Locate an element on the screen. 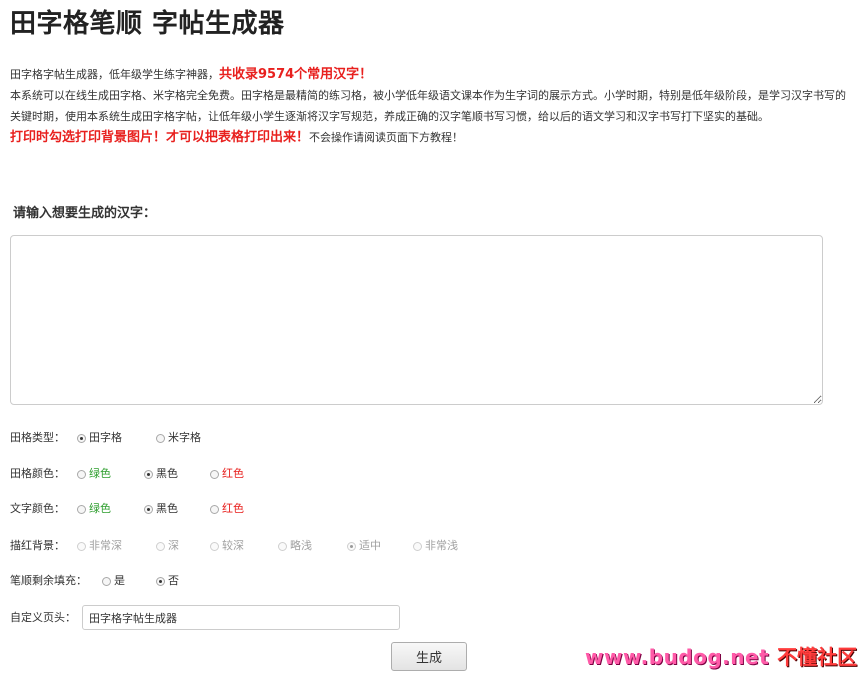  watermark-name: 不懂社区 is located at coordinates (817, 657).